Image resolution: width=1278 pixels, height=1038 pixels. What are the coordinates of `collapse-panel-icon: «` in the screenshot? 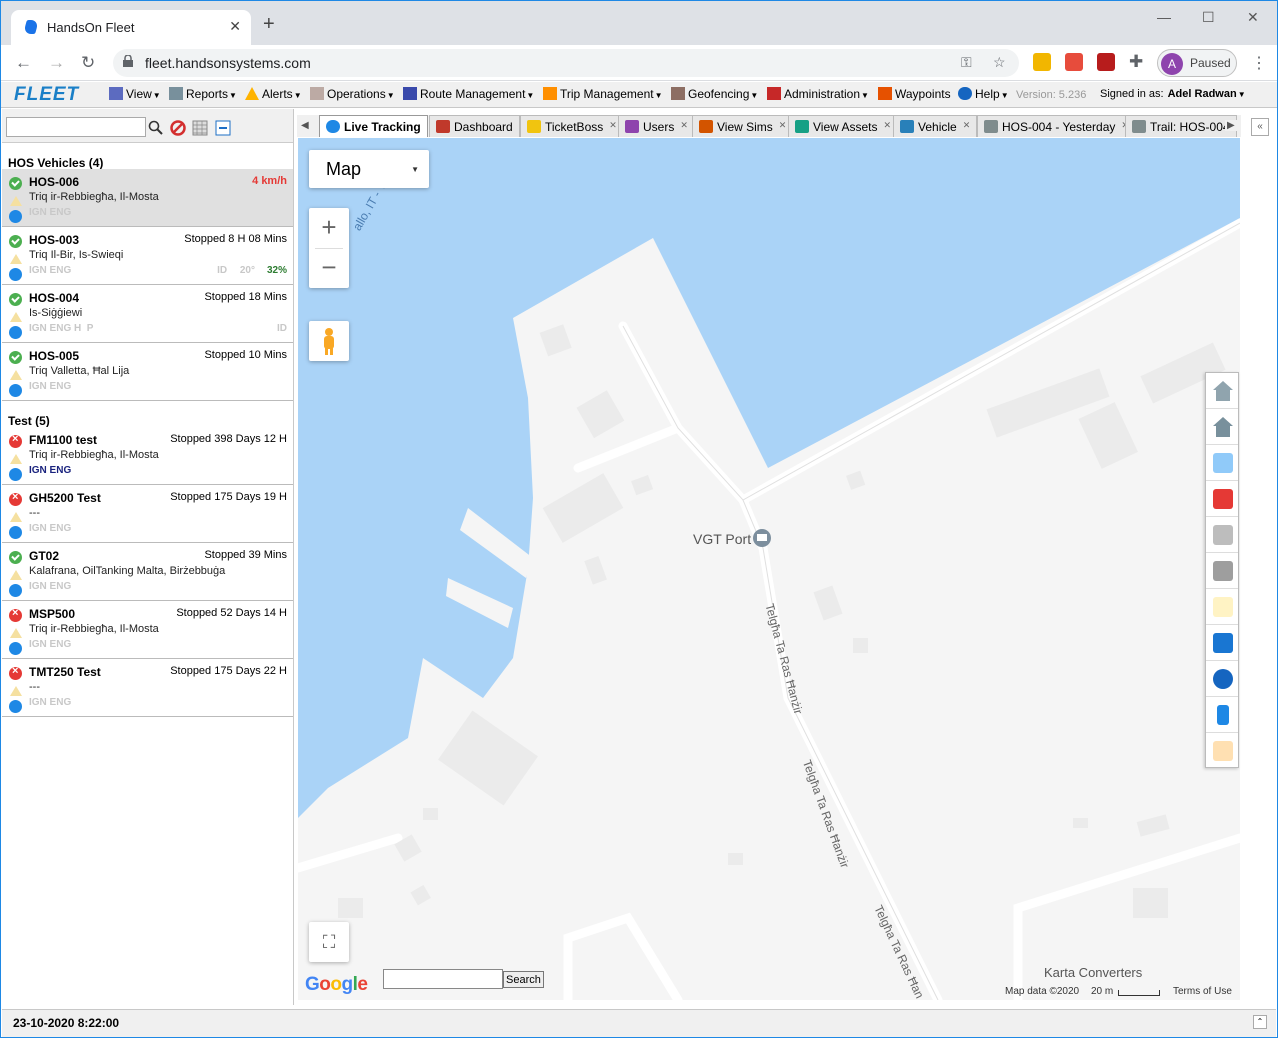 It's located at (1260, 127).